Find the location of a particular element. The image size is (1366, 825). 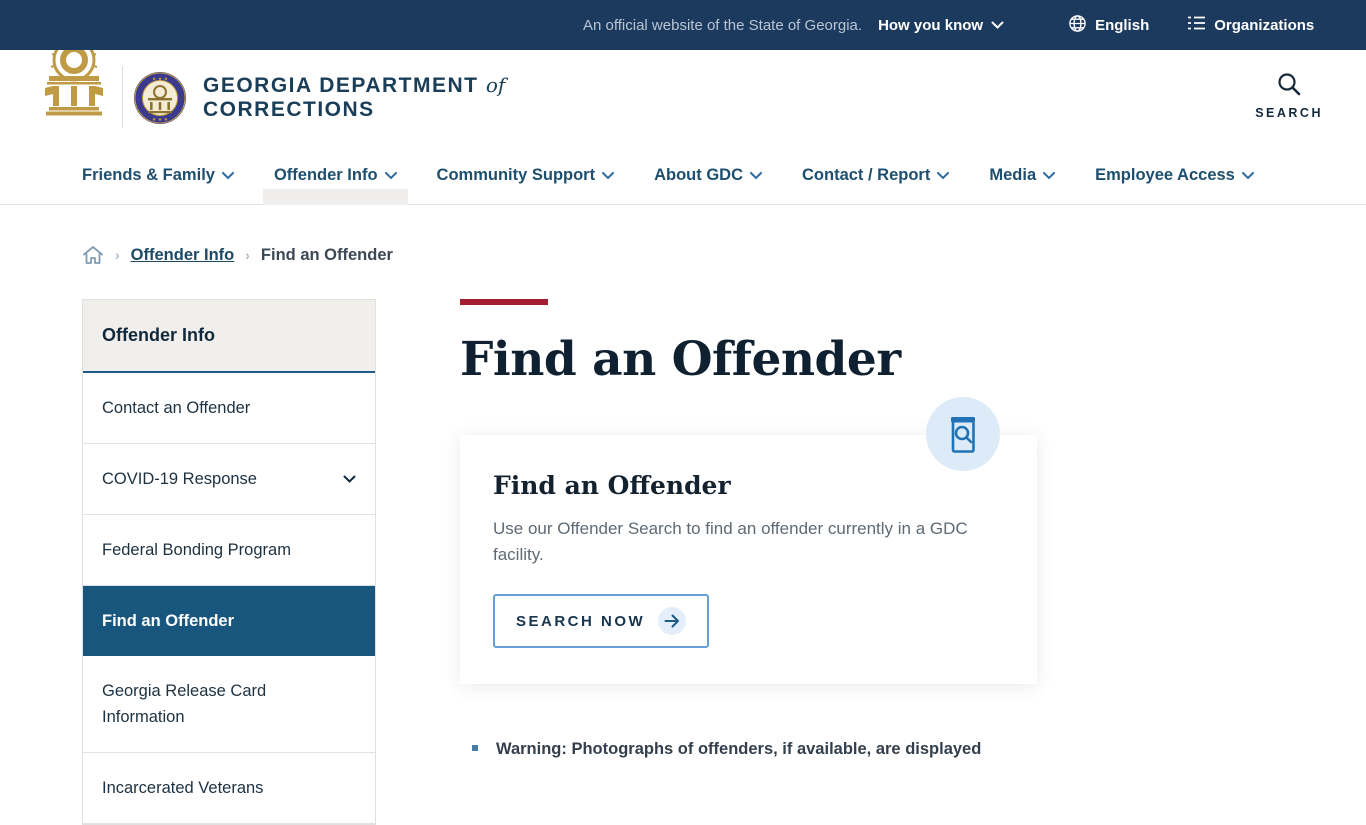

search-now-button: SEARCH NOW is located at coordinates (601, 621).